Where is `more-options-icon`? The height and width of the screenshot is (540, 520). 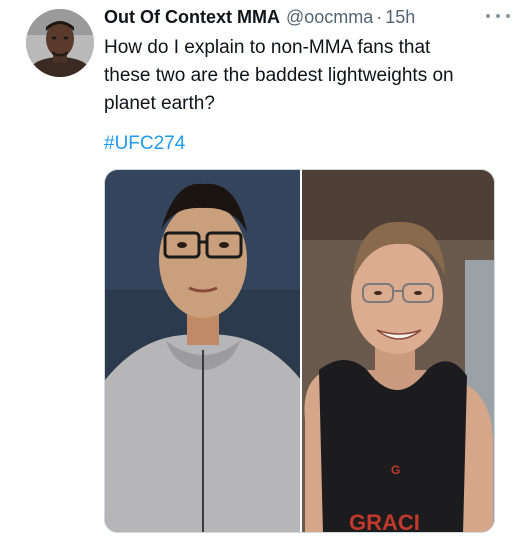
more-options-icon is located at coordinates (498, 16).